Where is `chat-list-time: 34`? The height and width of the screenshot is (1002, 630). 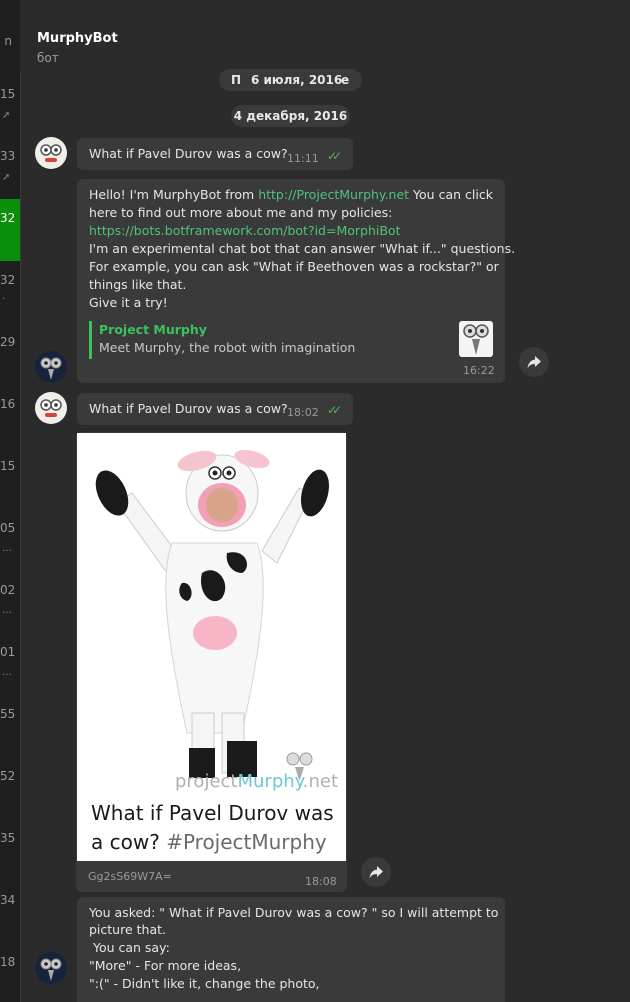
chat-list-time: 34 is located at coordinates (8, 900).